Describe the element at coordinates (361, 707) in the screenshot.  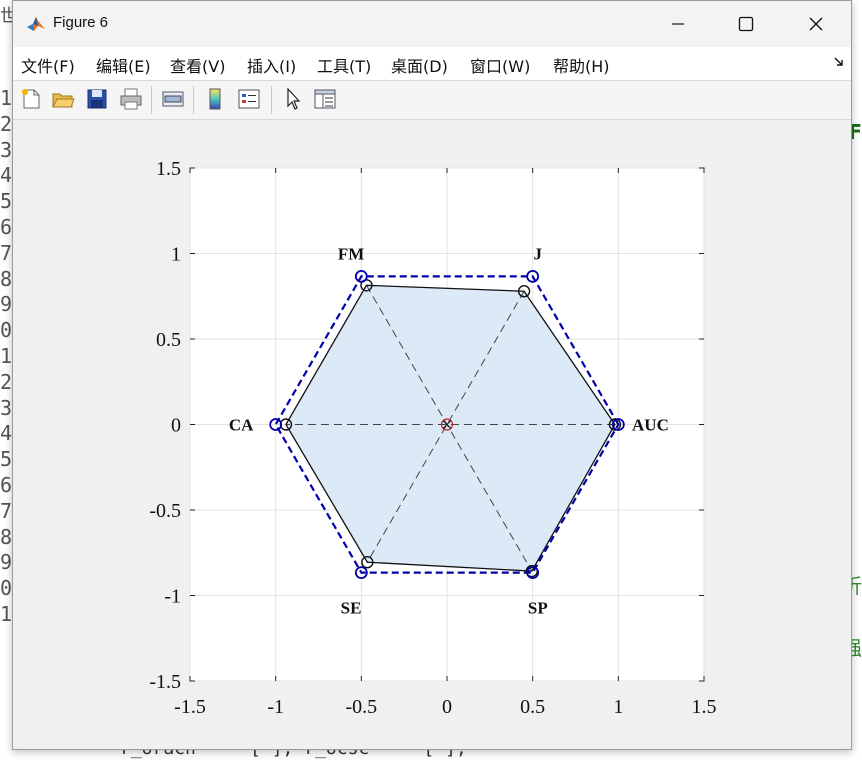
I see `x-tick-label: -0.5` at that location.